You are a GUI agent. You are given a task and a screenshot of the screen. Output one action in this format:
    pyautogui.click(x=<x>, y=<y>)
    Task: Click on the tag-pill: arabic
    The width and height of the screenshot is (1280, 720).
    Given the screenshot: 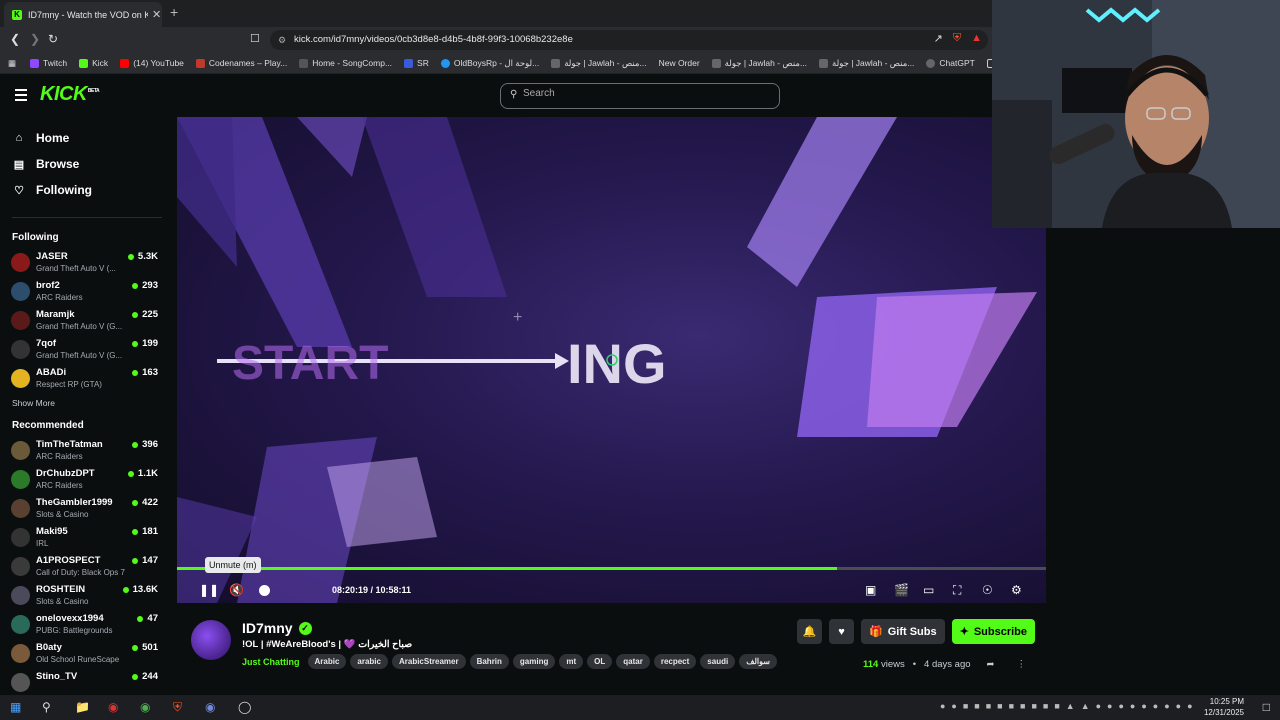 What is the action you would take?
    pyautogui.click(x=369, y=661)
    